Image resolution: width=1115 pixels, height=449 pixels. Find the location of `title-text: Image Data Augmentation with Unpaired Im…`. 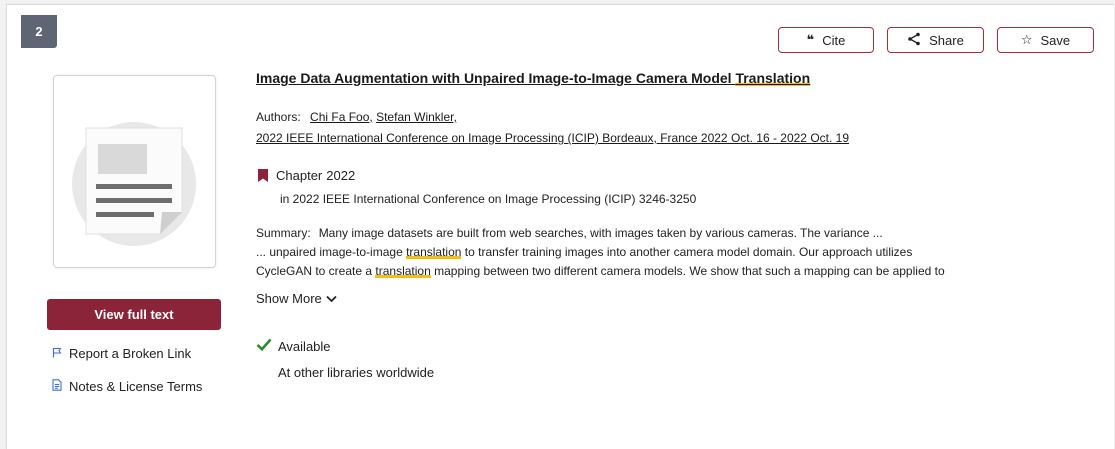

title-text: Image Data Augmentation with Unpaired Im… is located at coordinates (496, 78).